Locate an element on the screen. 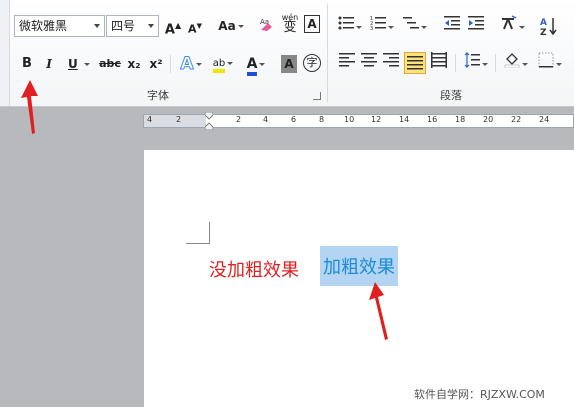 The image size is (574, 407). italic-icon: I is located at coordinates (49, 64).